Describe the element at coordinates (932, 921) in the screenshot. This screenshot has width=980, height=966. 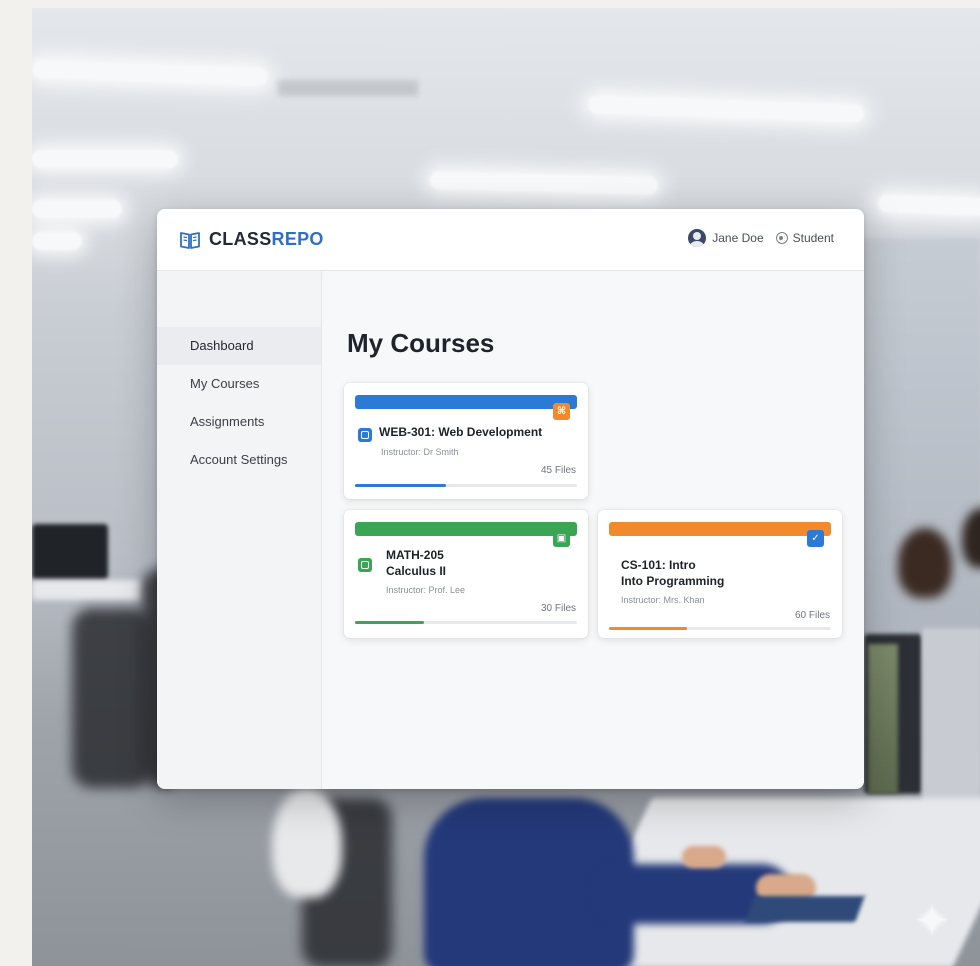
I see `sparkle-icon: ✦` at that location.